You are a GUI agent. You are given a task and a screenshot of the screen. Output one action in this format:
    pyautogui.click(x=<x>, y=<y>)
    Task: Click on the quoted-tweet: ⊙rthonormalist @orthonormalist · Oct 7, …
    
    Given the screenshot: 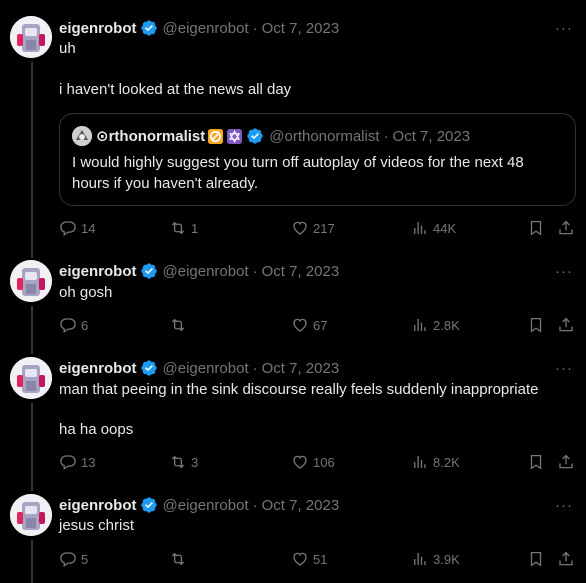 What is the action you would take?
    pyautogui.click(x=317, y=159)
    